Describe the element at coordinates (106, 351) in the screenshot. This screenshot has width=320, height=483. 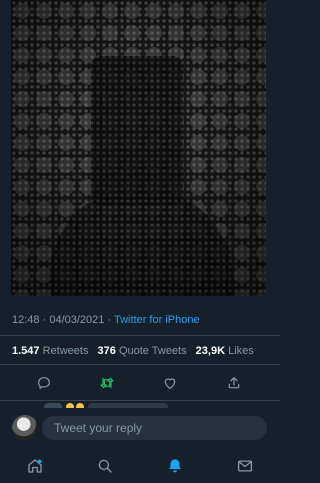
I see `quotes-count: 376` at that location.